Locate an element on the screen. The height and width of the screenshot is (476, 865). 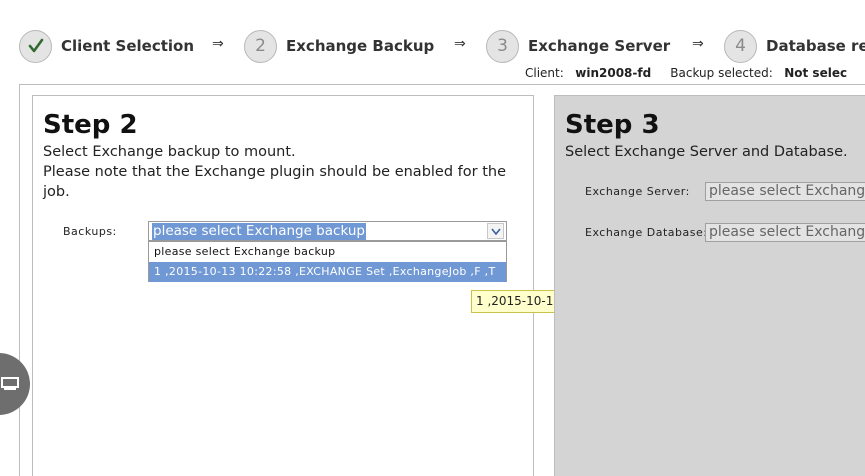
client-label: Client: is located at coordinates (544, 73).